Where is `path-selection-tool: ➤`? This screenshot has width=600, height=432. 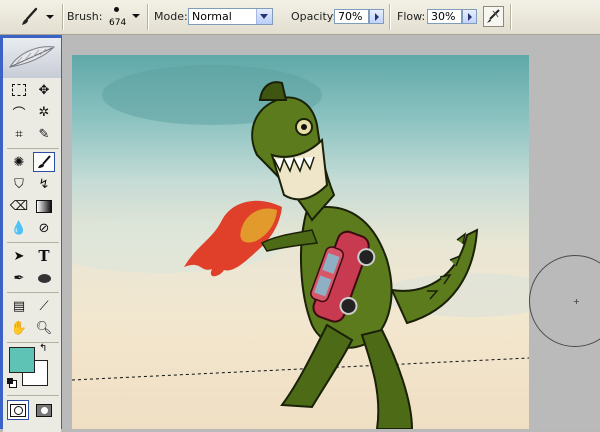
path-selection-tool: ➤ is located at coordinates (19, 256).